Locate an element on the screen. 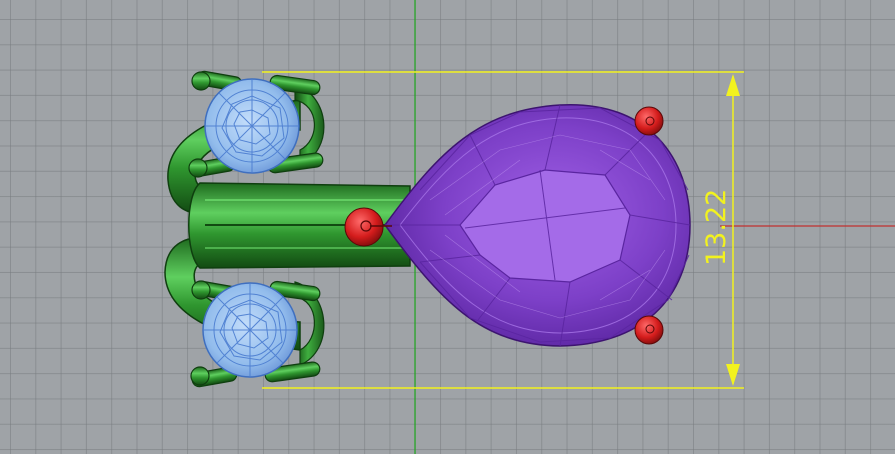  dimension-arrow-bottom is located at coordinates (733, 375).